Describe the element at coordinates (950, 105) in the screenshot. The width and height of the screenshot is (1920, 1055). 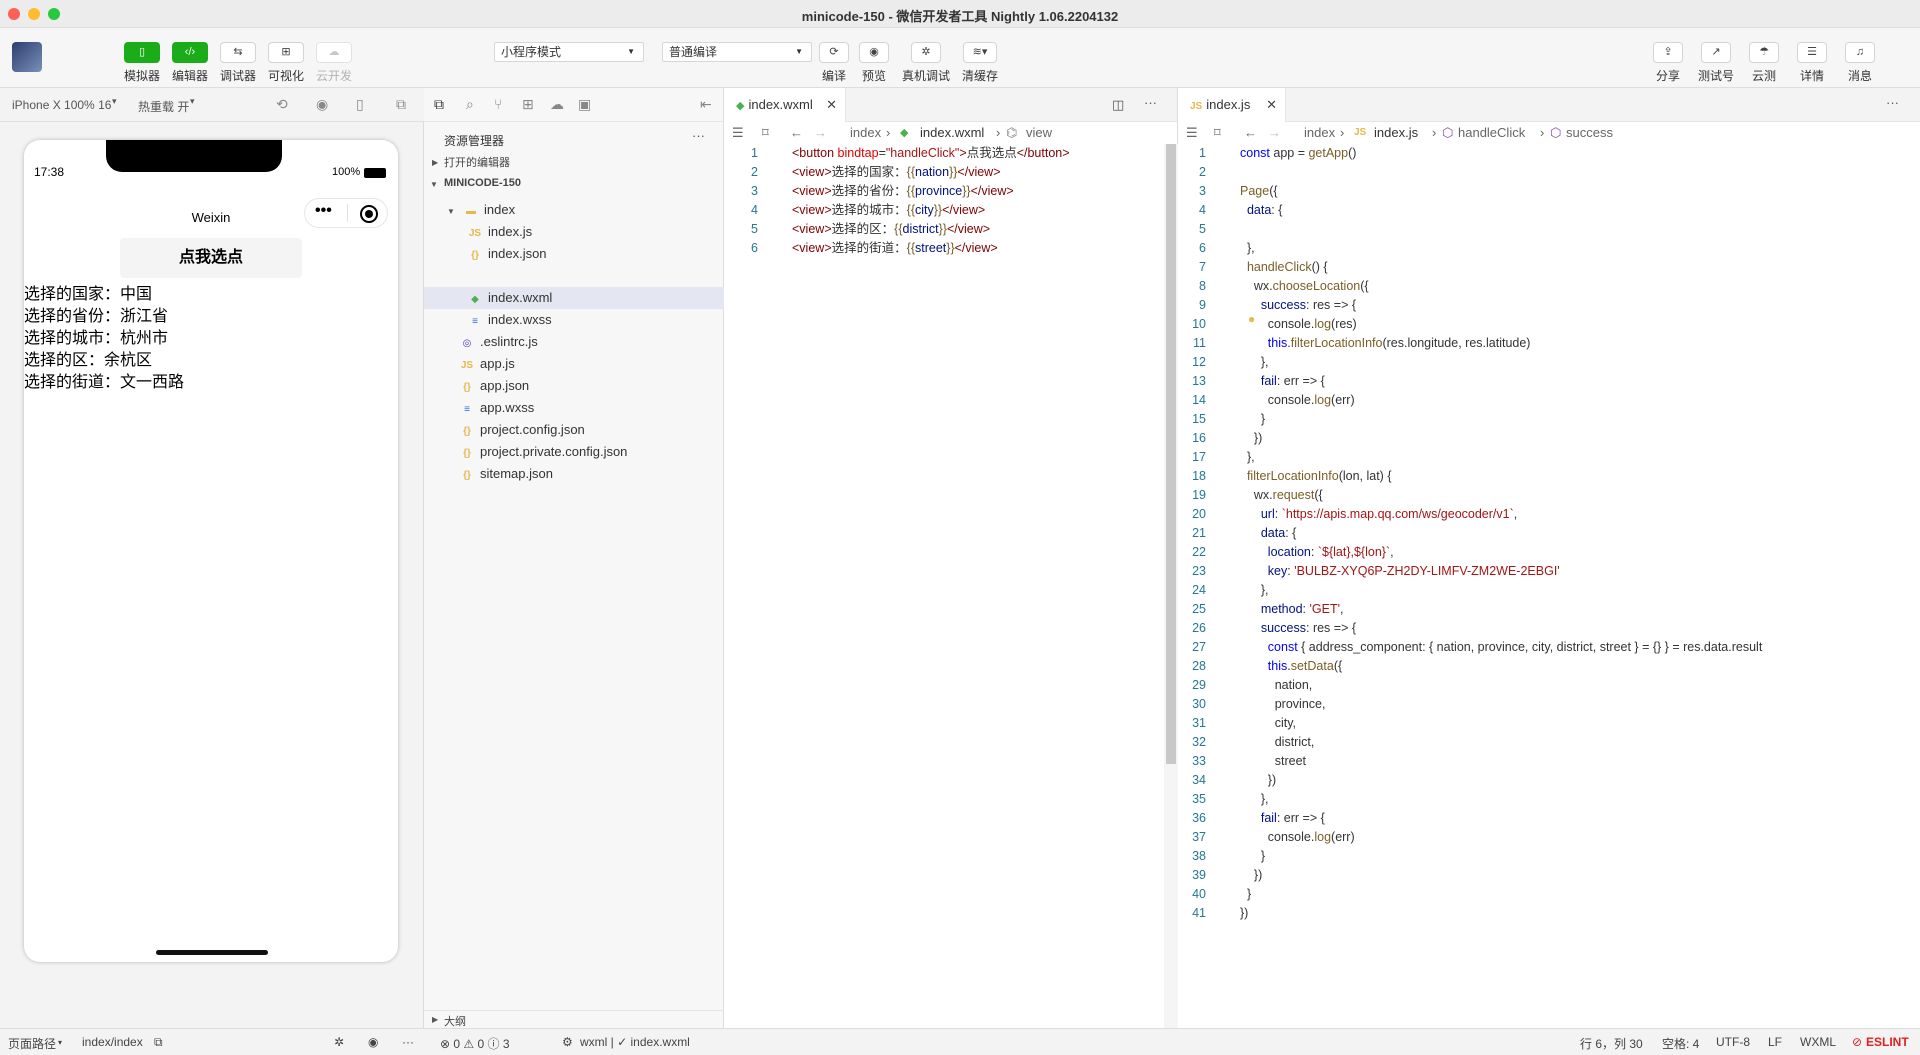
I see `wxml-tab-bar: ◆ index.wxml ✕ ◫ ···` at that location.